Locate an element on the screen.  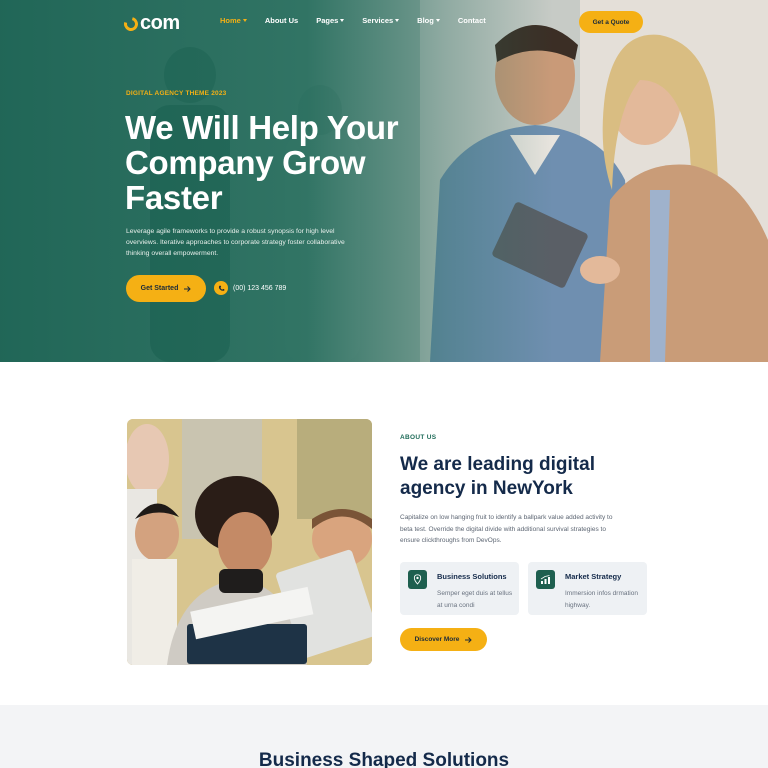
logo-mark-icon is located at coordinates (131, 24).